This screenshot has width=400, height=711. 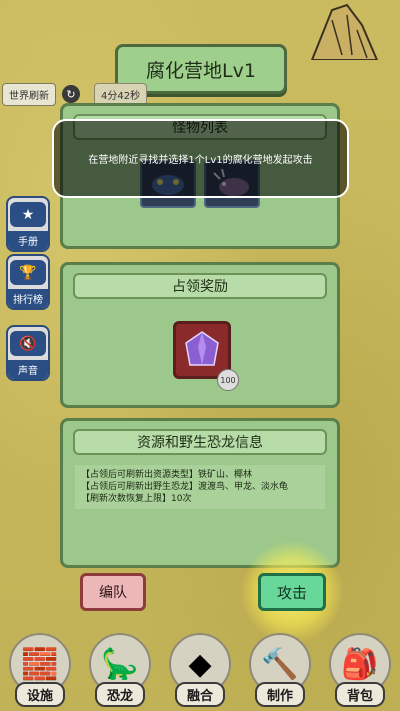 What do you see at coordinates (136, 499) in the screenshot?
I see `info-line: 【刷新次数恢复上限】10次` at bounding box center [136, 499].